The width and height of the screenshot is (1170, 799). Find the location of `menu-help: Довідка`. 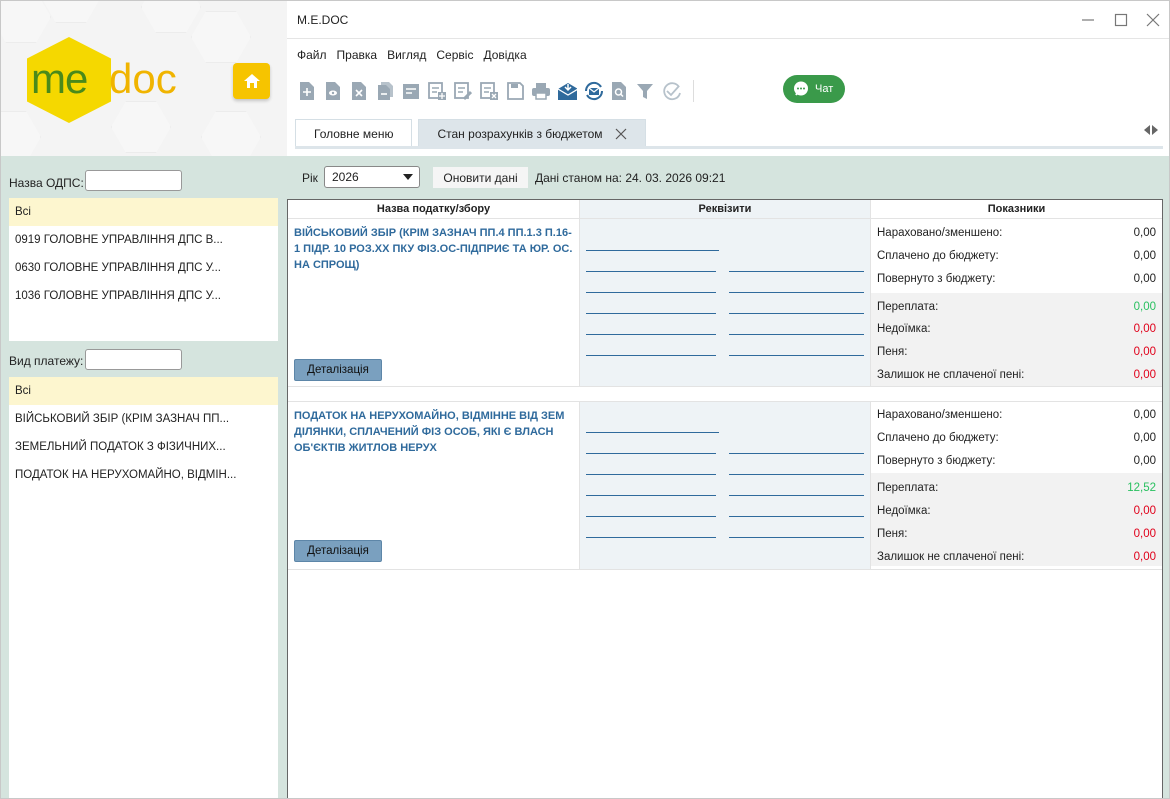

menu-help: Довідка is located at coordinates (504, 55).